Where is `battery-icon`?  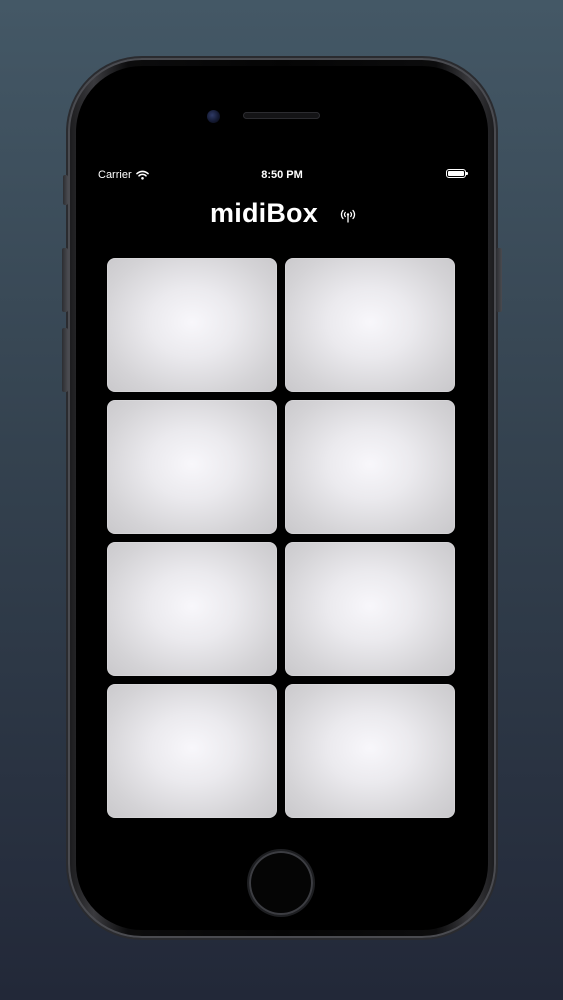
battery-icon is located at coordinates (457, 173).